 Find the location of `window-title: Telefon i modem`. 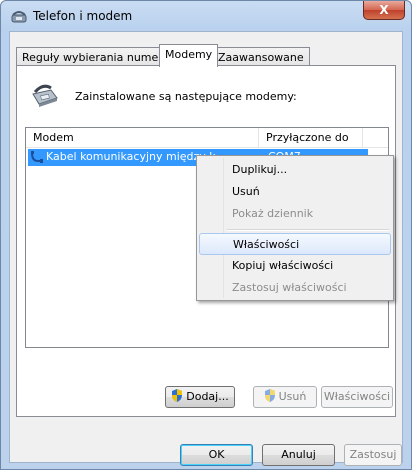

window-title: Telefon i modem is located at coordinates (83, 16).